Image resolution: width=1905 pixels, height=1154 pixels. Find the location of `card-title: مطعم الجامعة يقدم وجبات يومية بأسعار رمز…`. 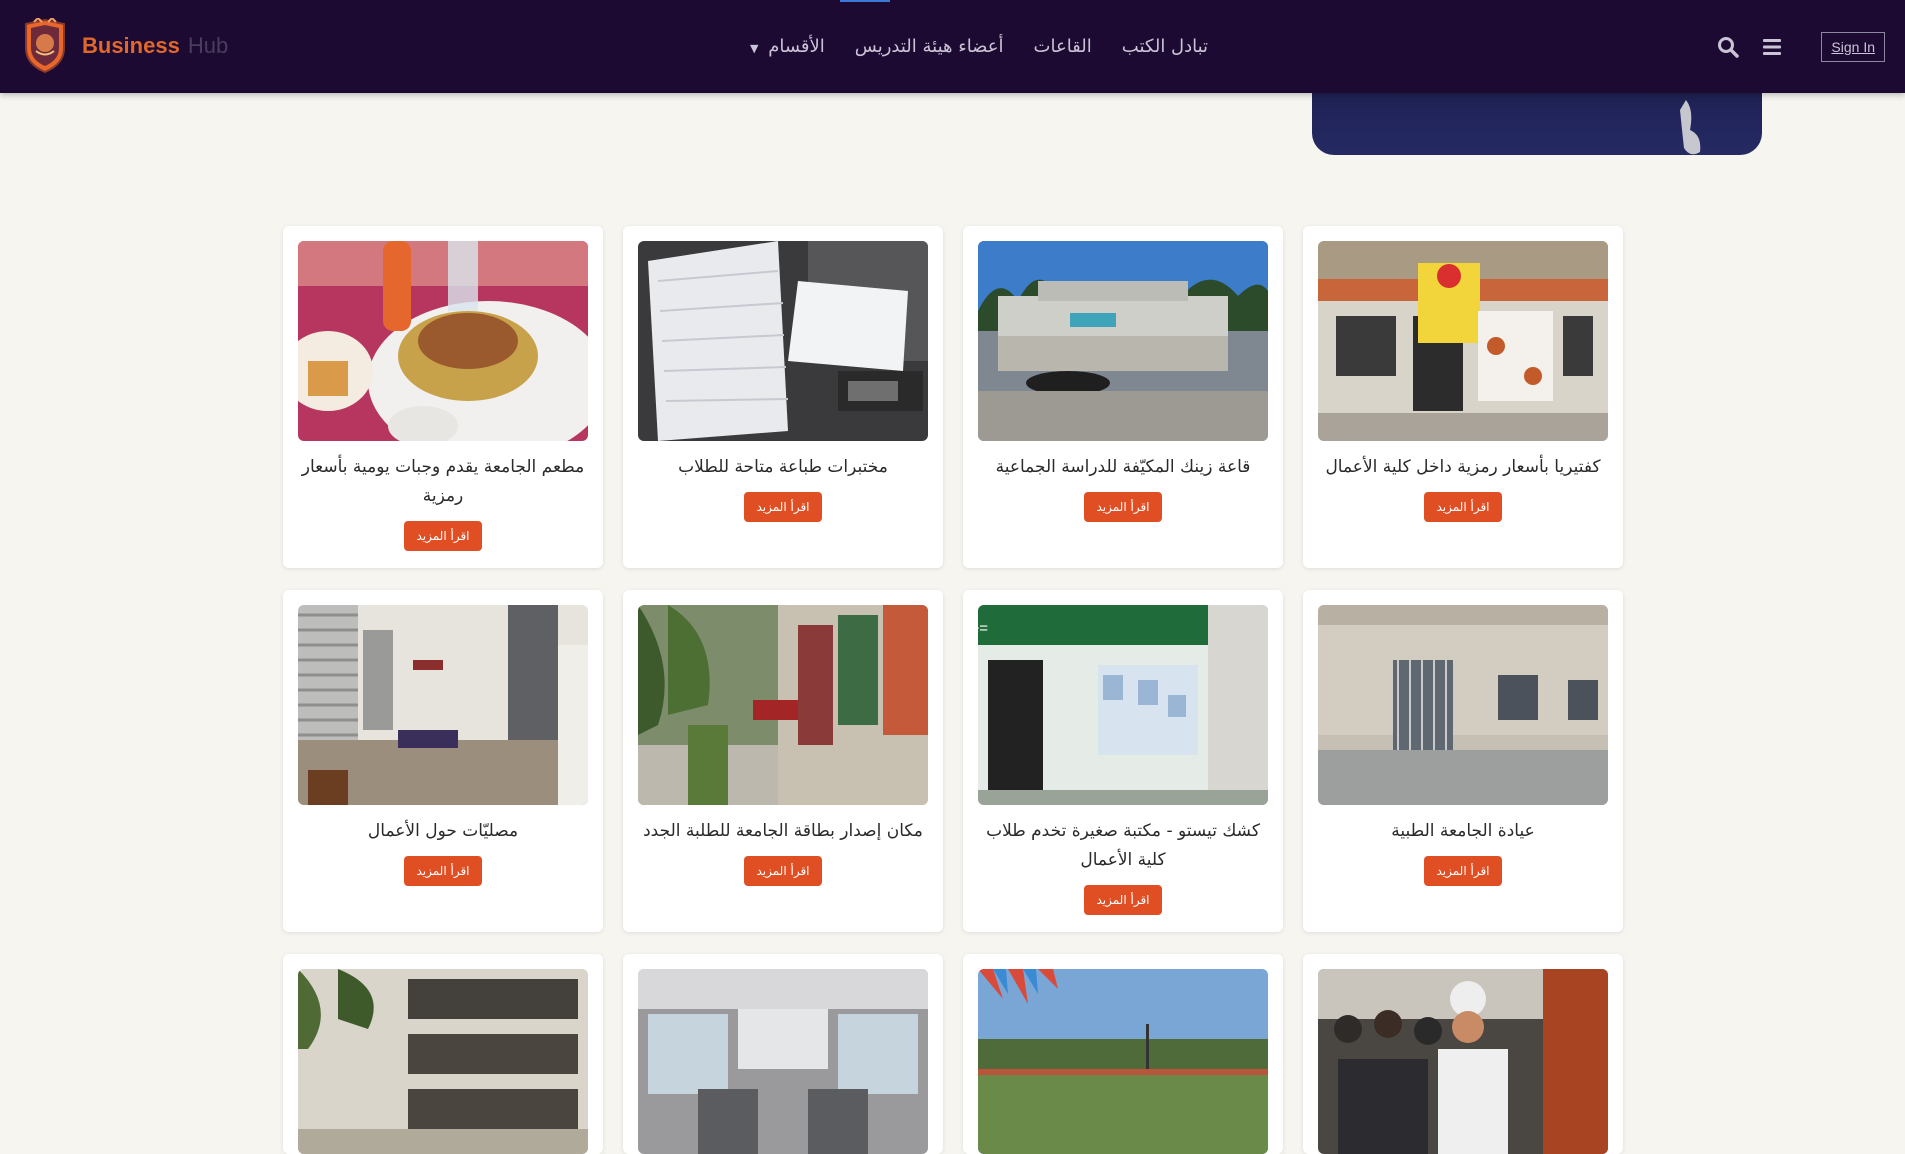

card-title: مطعم الجامعة يقدم وجبات يومية بأسعار رمز… is located at coordinates (443, 481).